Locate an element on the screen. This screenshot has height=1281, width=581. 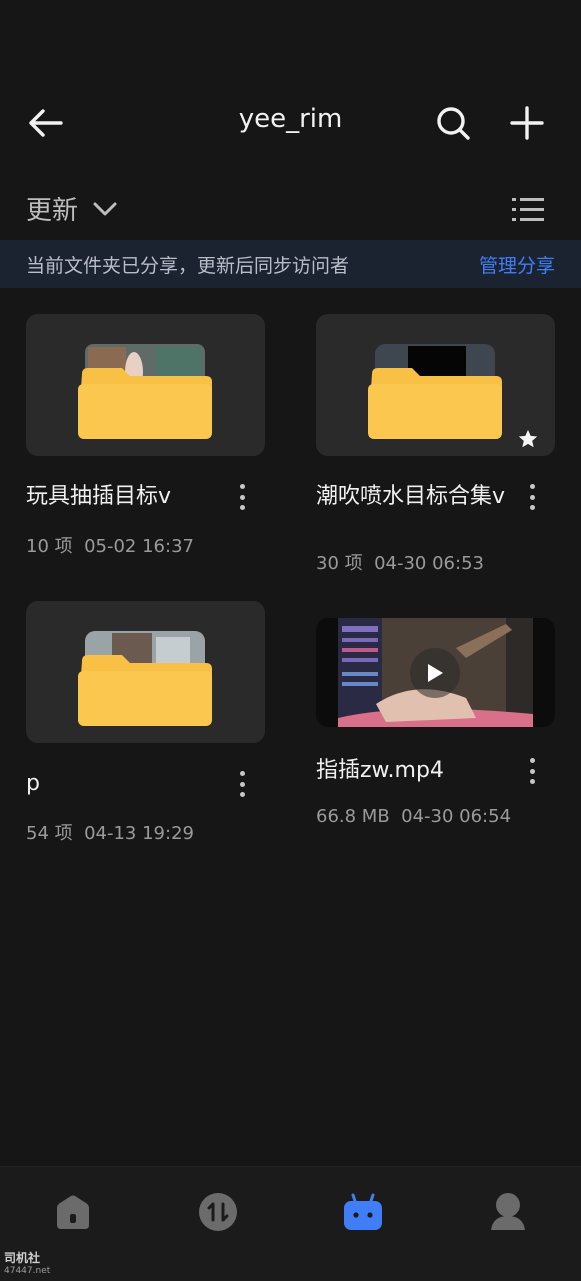
play-button is located at coordinates (435, 673).